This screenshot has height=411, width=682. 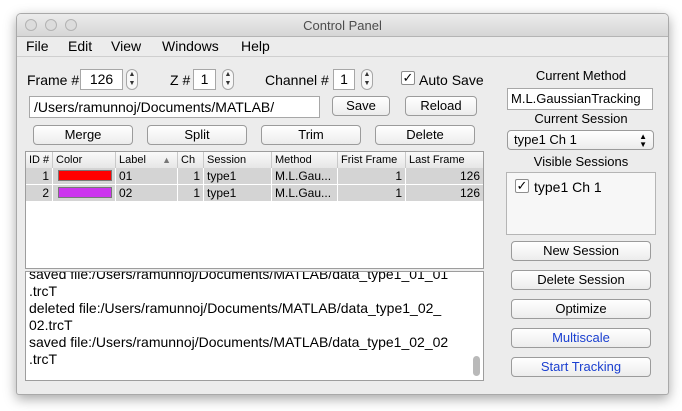 What do you see at coordinates (83, 135) in the screenshot?
I see `merge-button: Merge` at bounding box center [83, 135].